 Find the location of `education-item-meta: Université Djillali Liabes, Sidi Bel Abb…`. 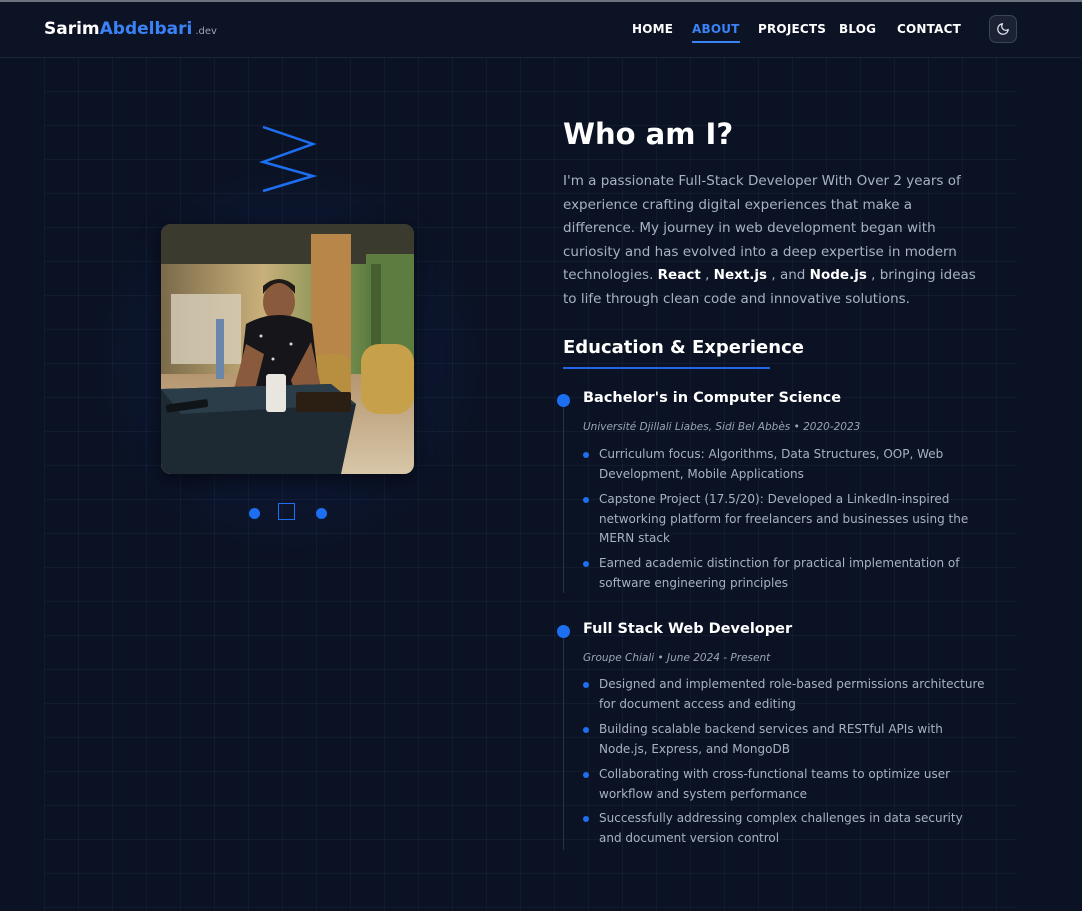

education-item-meta: Université Djillali Liabes, Sidi Bel Abb… is located at coordinates (722, 427).